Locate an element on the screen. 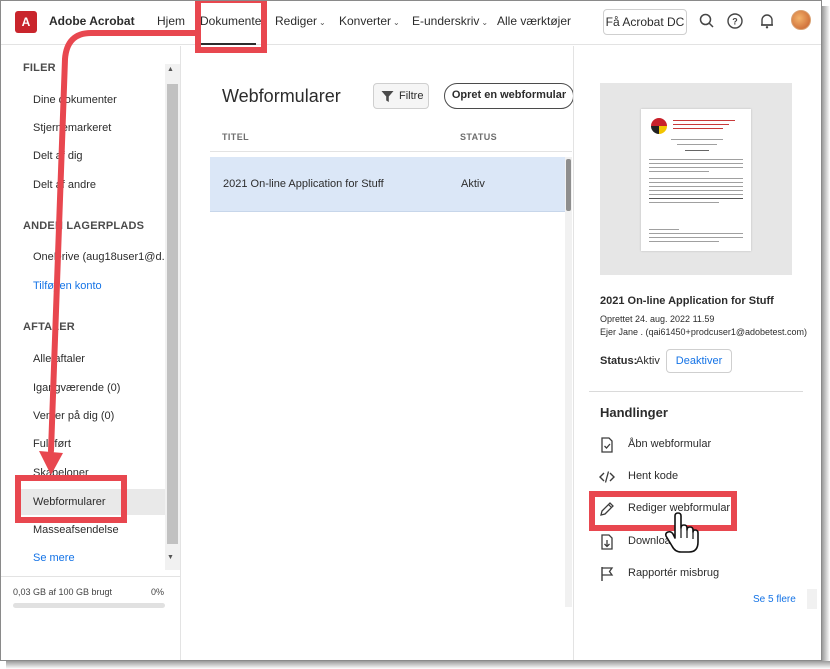 The image size is (830, 669). highlight-web-forms is located at coordinates (71, 499).